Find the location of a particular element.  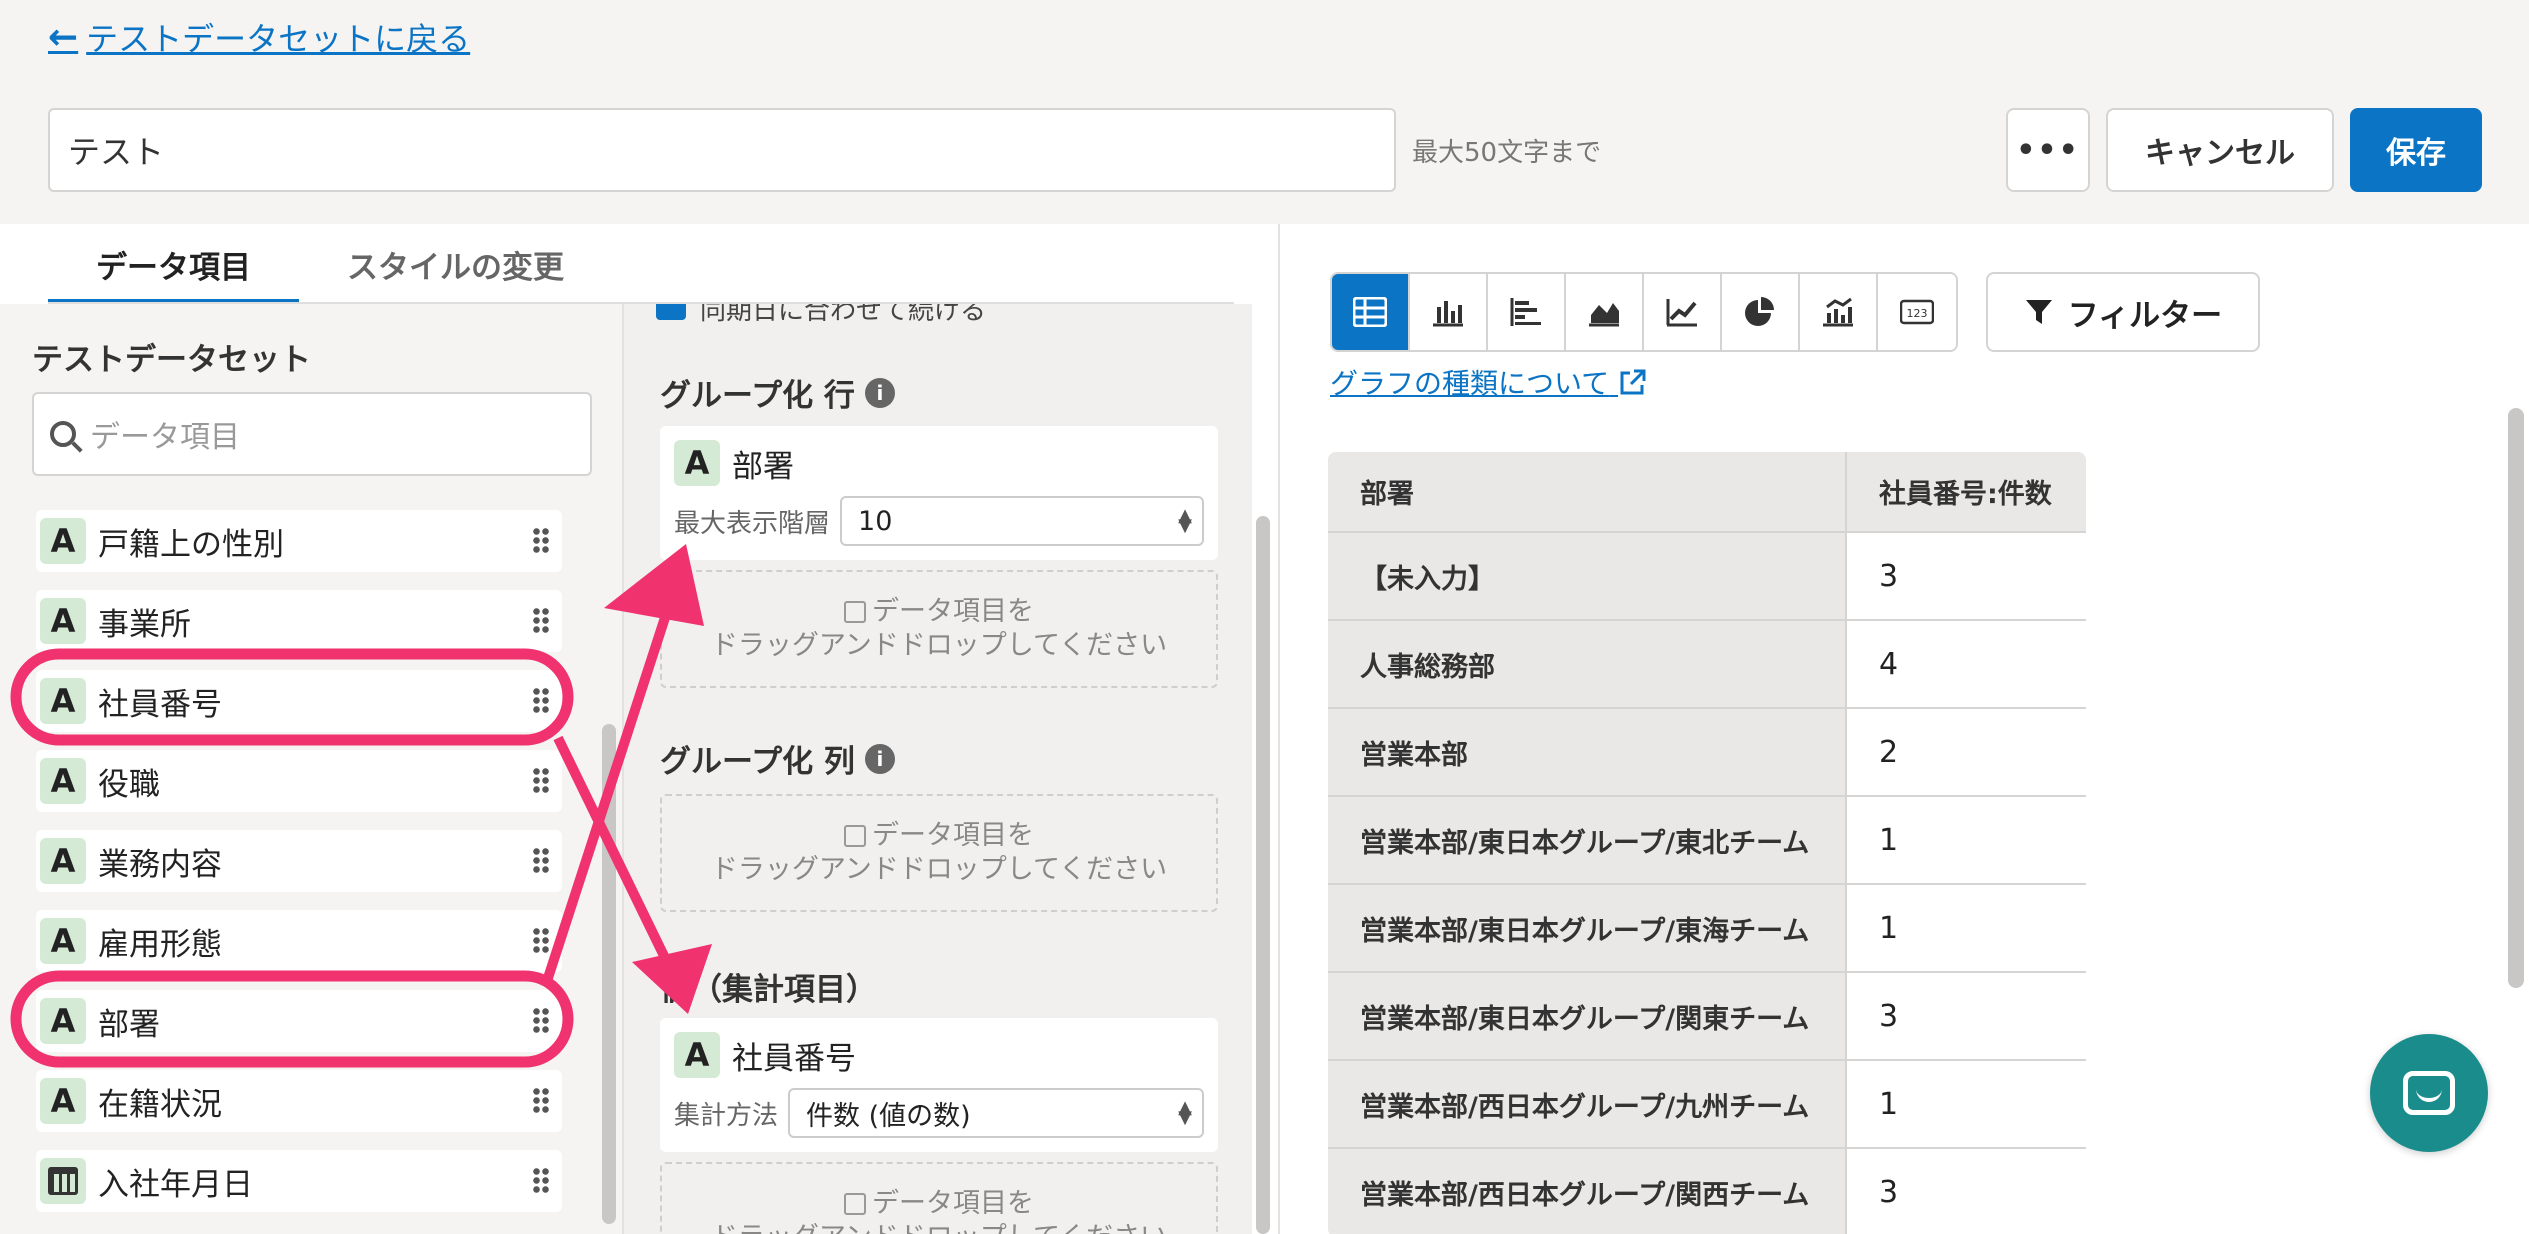

external-link-icon is located at coordinates (1633, 382).